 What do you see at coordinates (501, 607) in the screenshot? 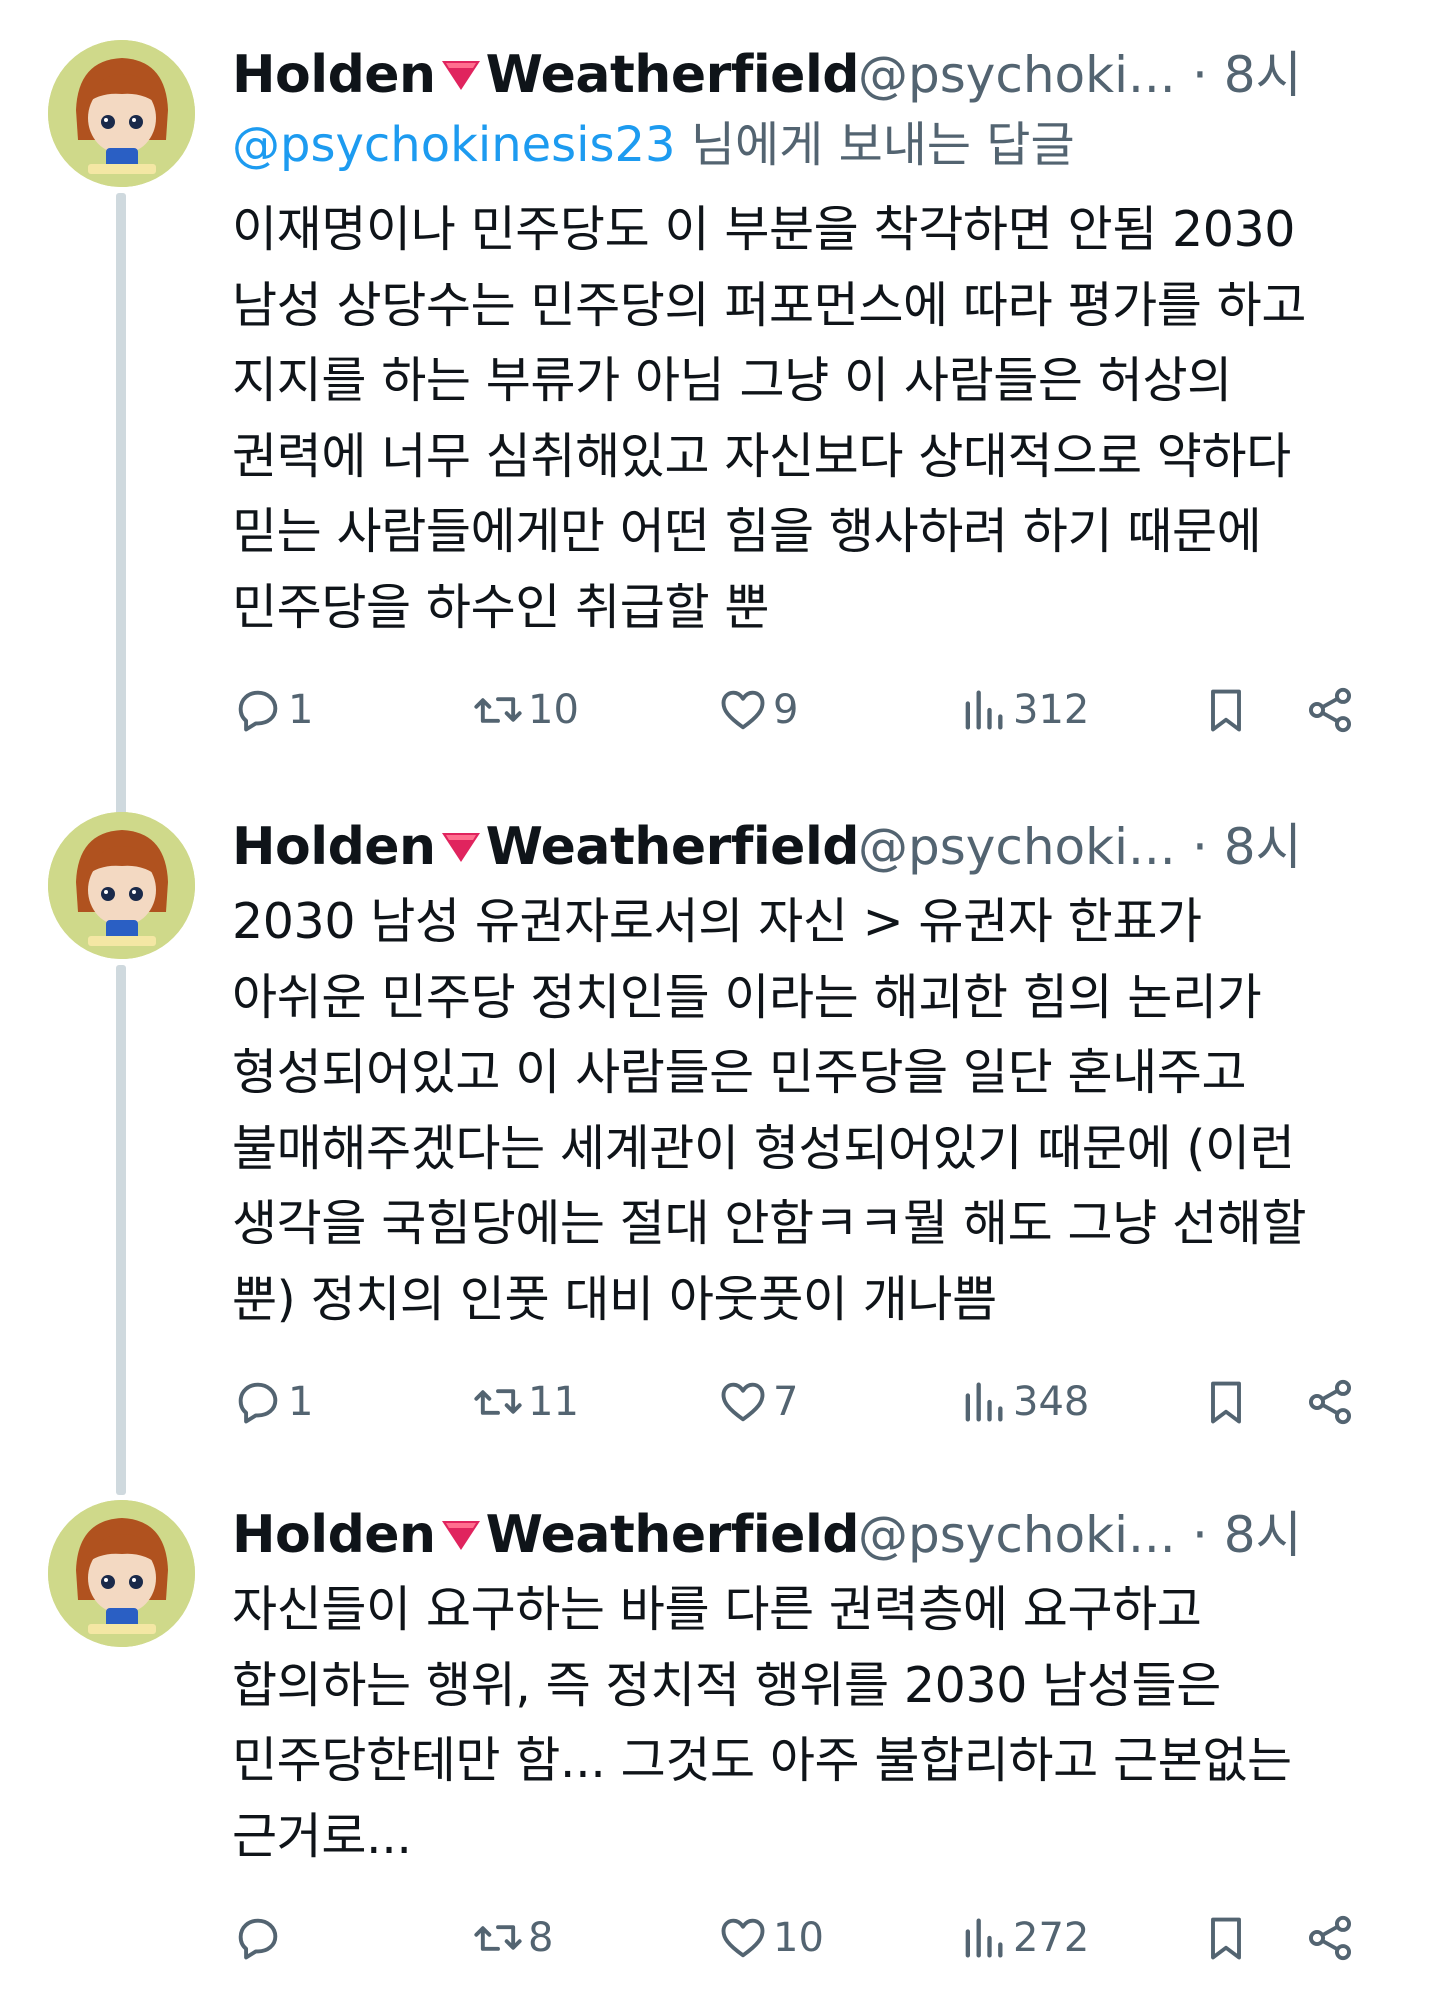
I see `tweet-text-line: 민주당을 하수인 취급할 뿐` at bounding box center [501, 607].